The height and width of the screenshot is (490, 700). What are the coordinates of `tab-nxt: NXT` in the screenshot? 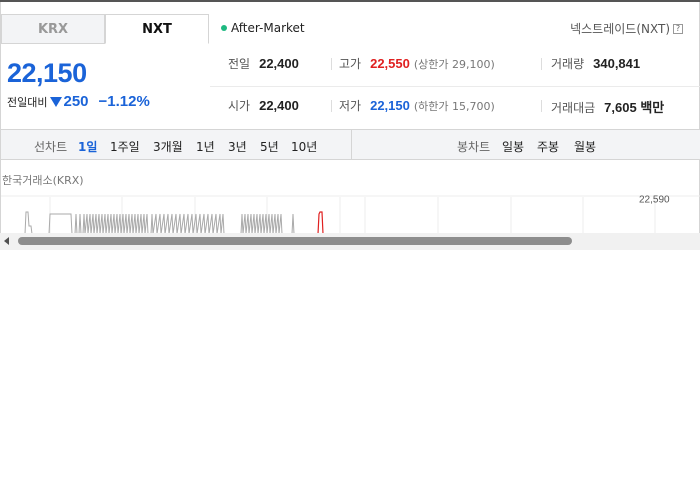 It's located at (157, 29).